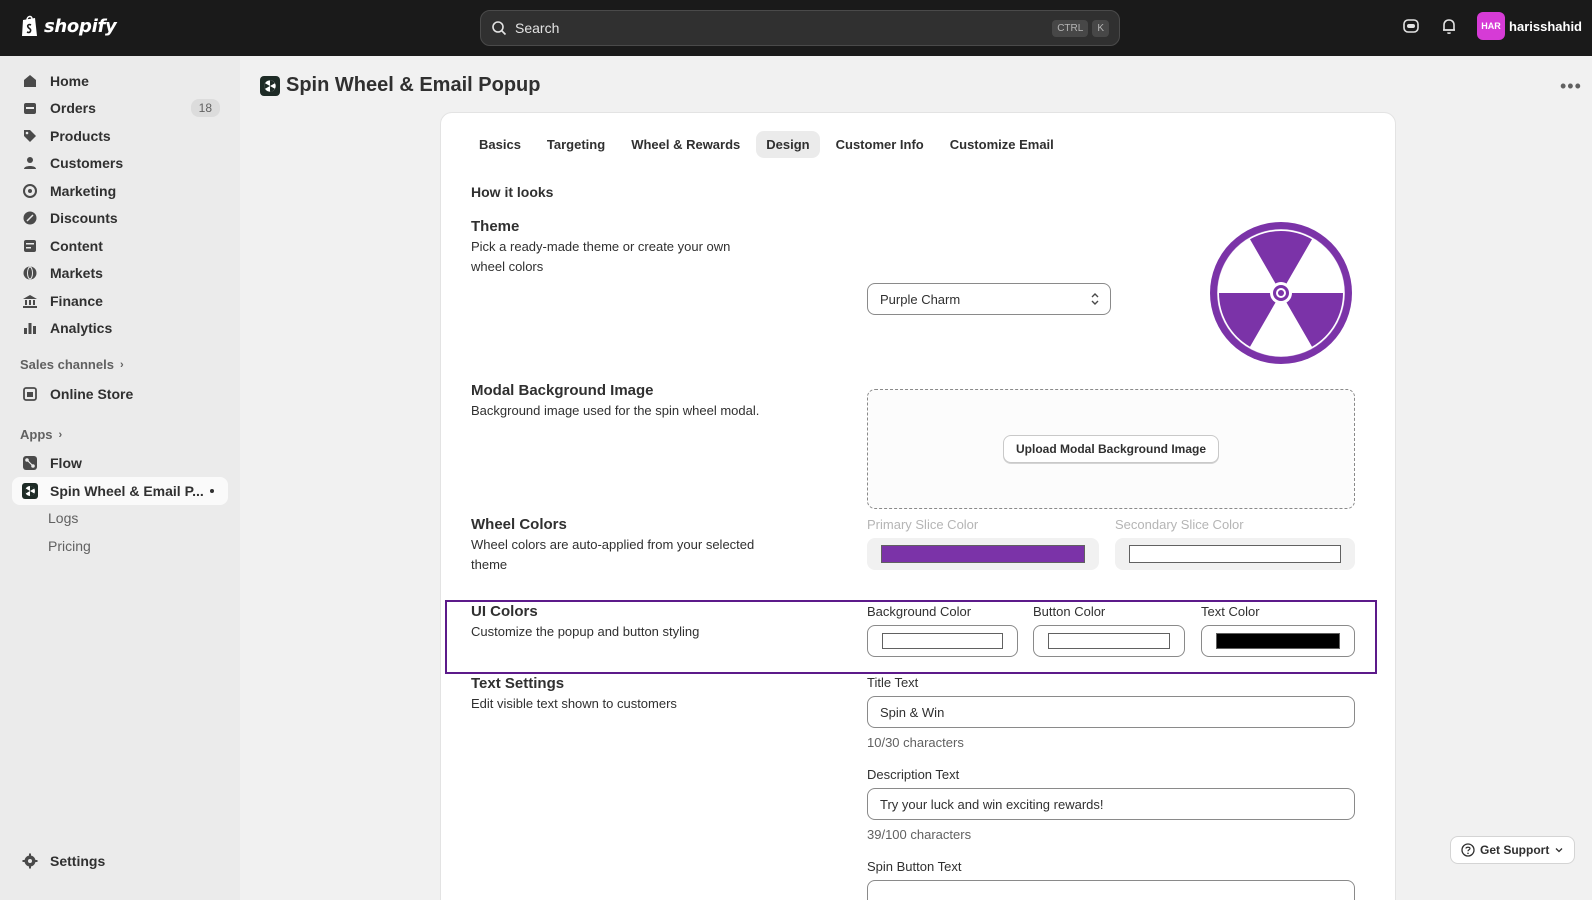 The image size is (1592, 900). I want to click on flow-icon, so click(30, 463).